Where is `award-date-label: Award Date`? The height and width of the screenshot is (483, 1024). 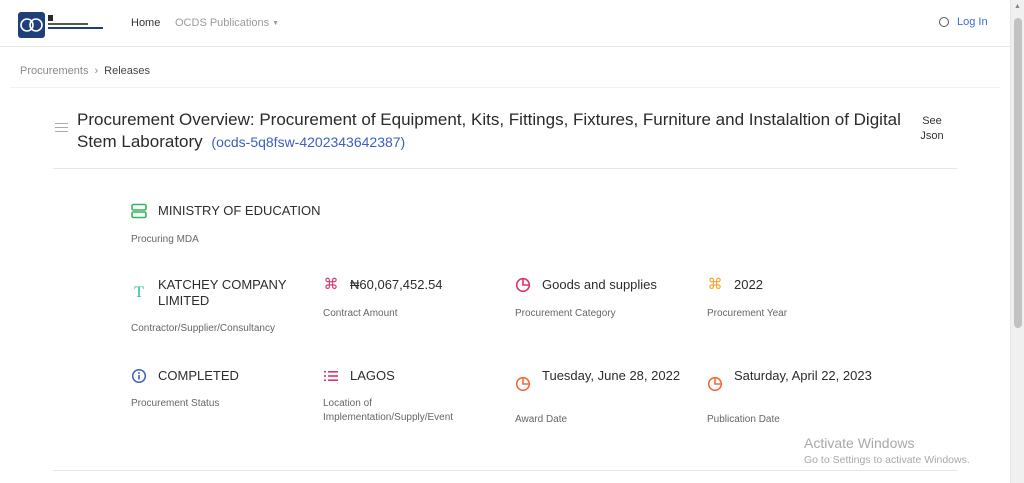 award-date-label: Award Date is located at coordinates (541, 419).